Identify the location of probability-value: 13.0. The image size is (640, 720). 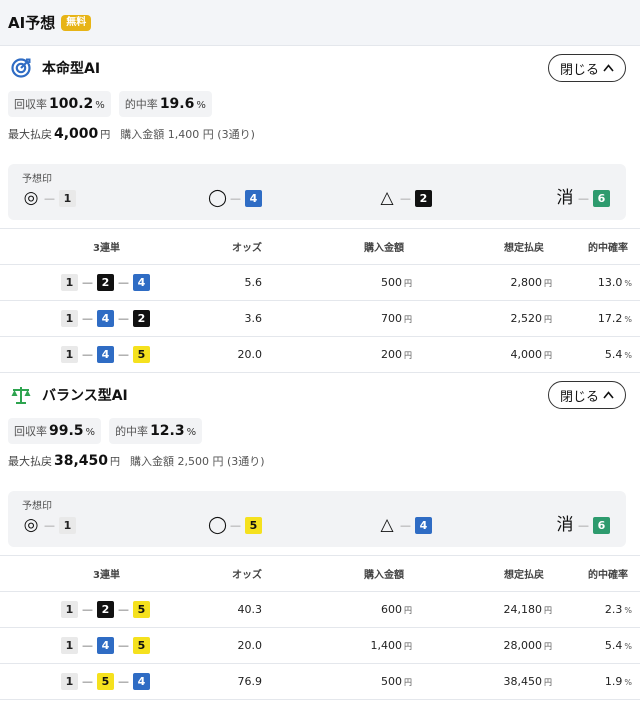
(610, 282).